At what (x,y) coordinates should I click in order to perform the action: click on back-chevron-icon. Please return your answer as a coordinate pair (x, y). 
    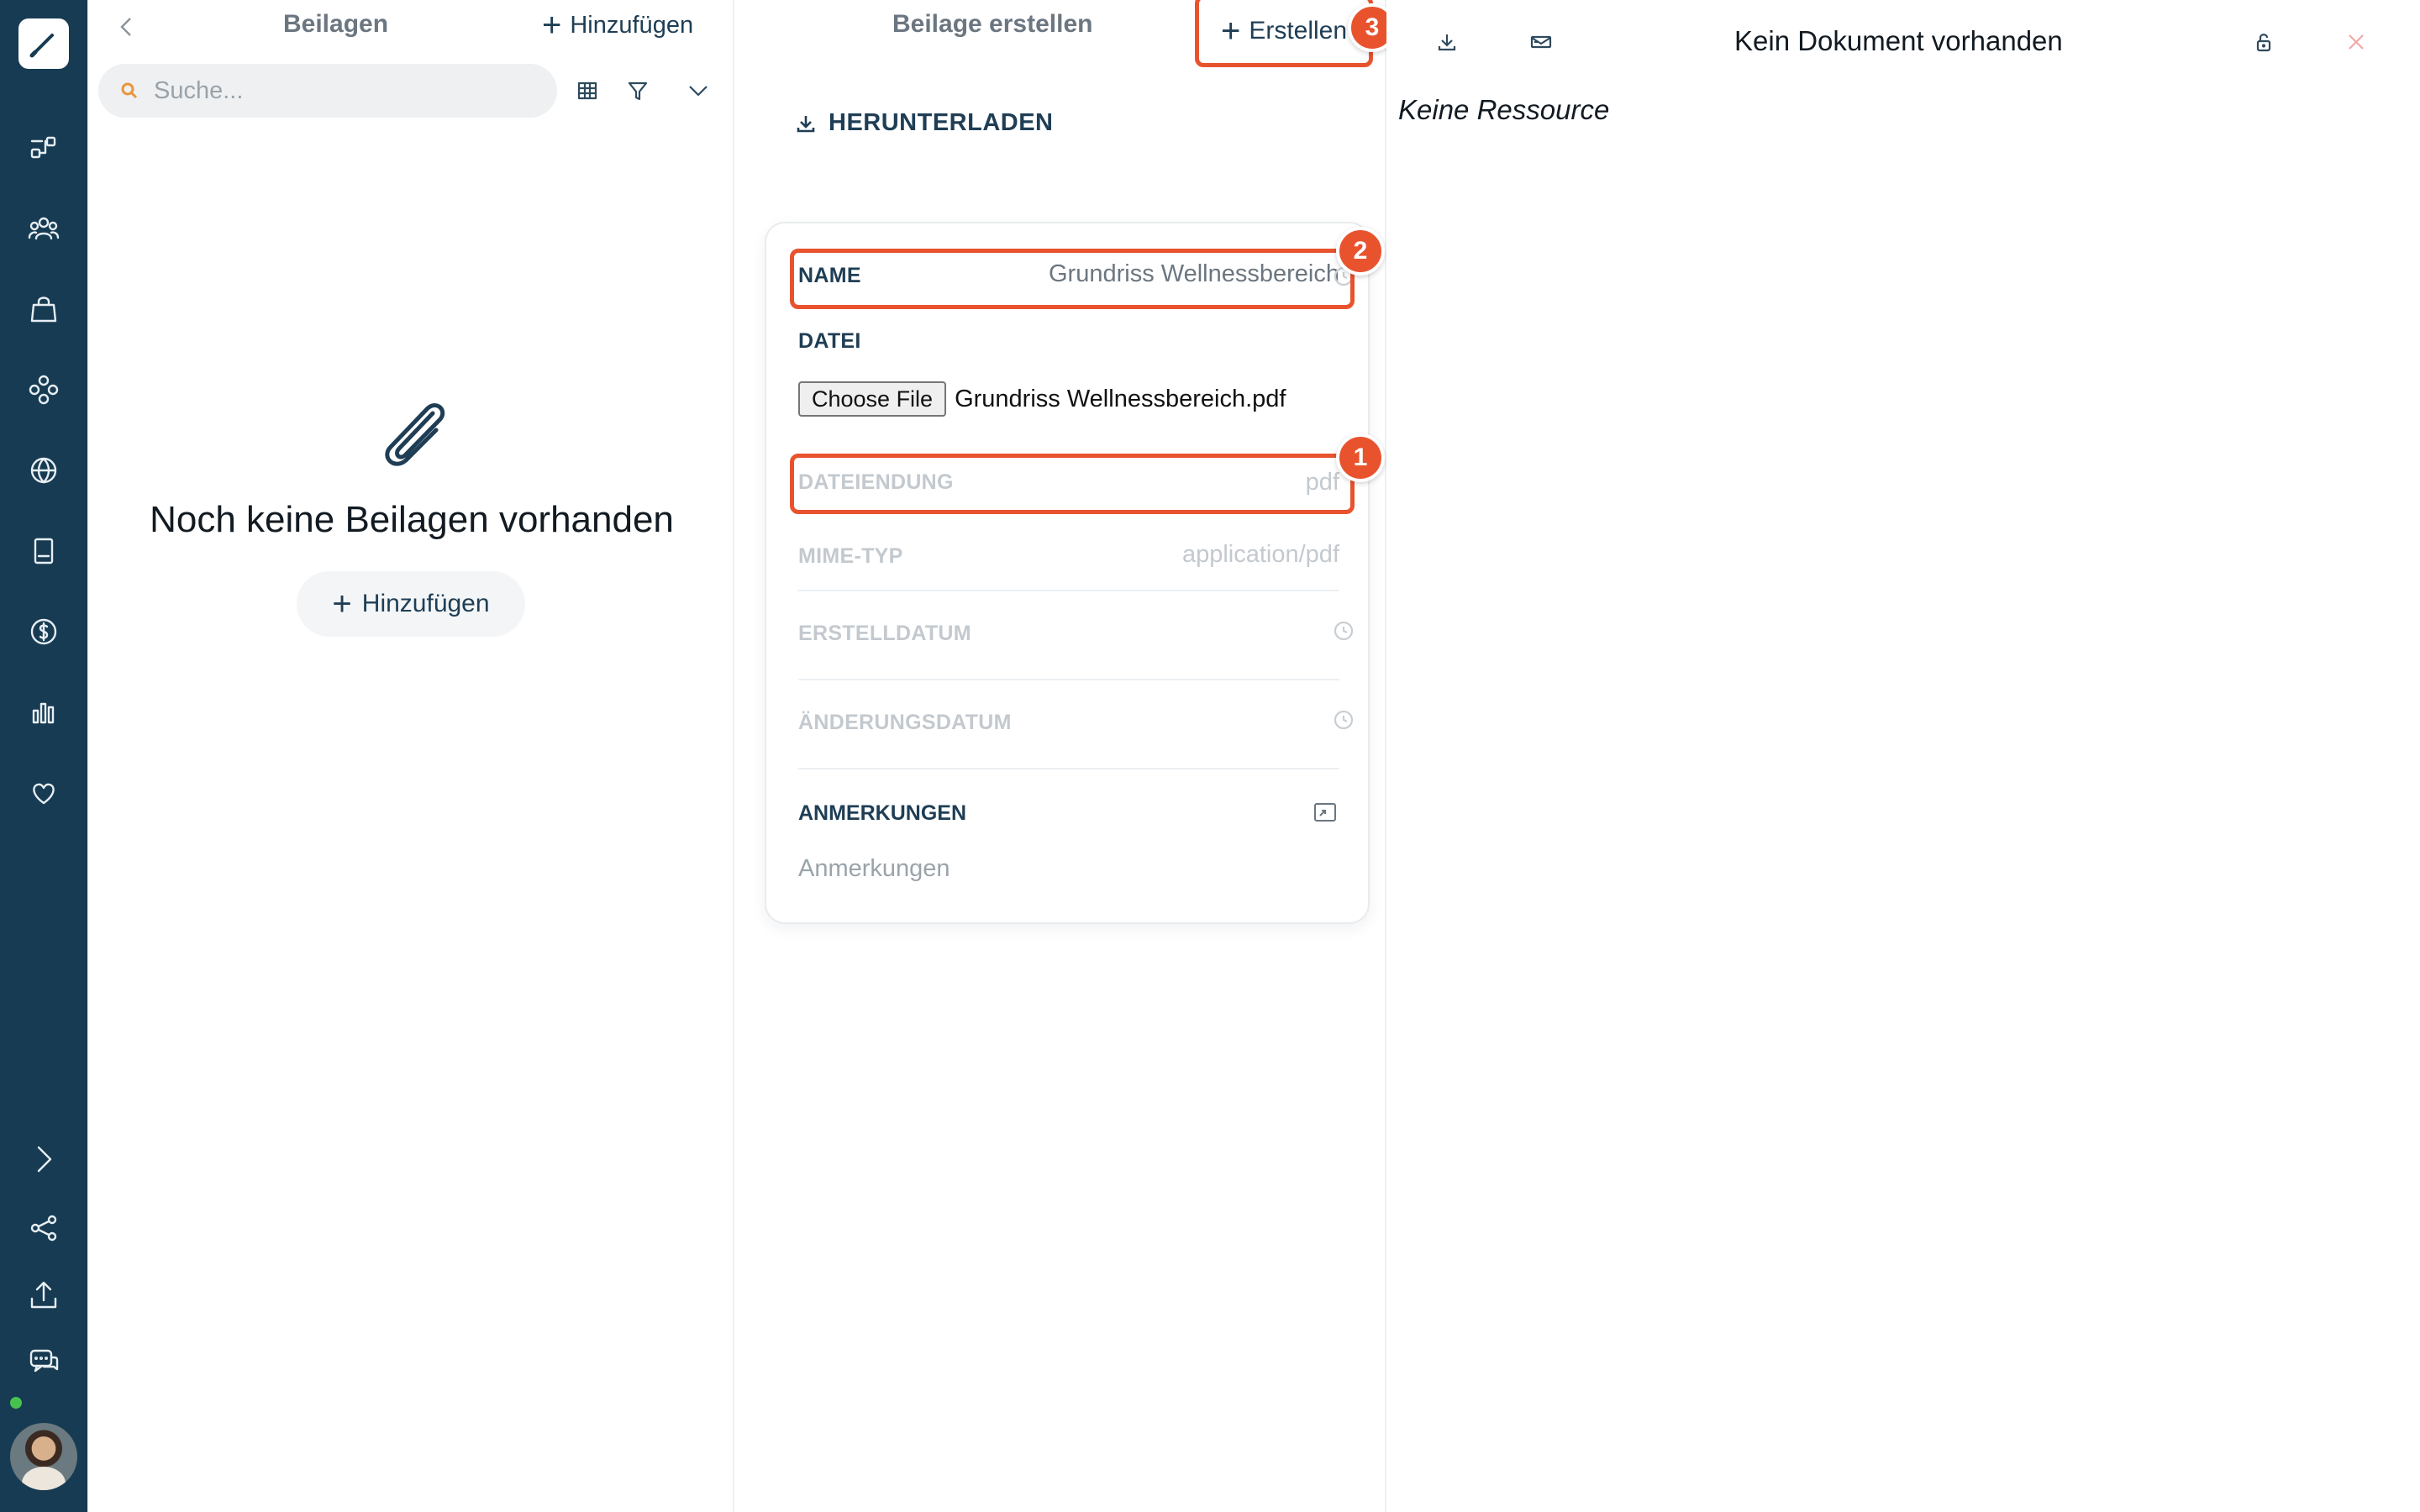
    Looking at the image, I should click on (127, 27).